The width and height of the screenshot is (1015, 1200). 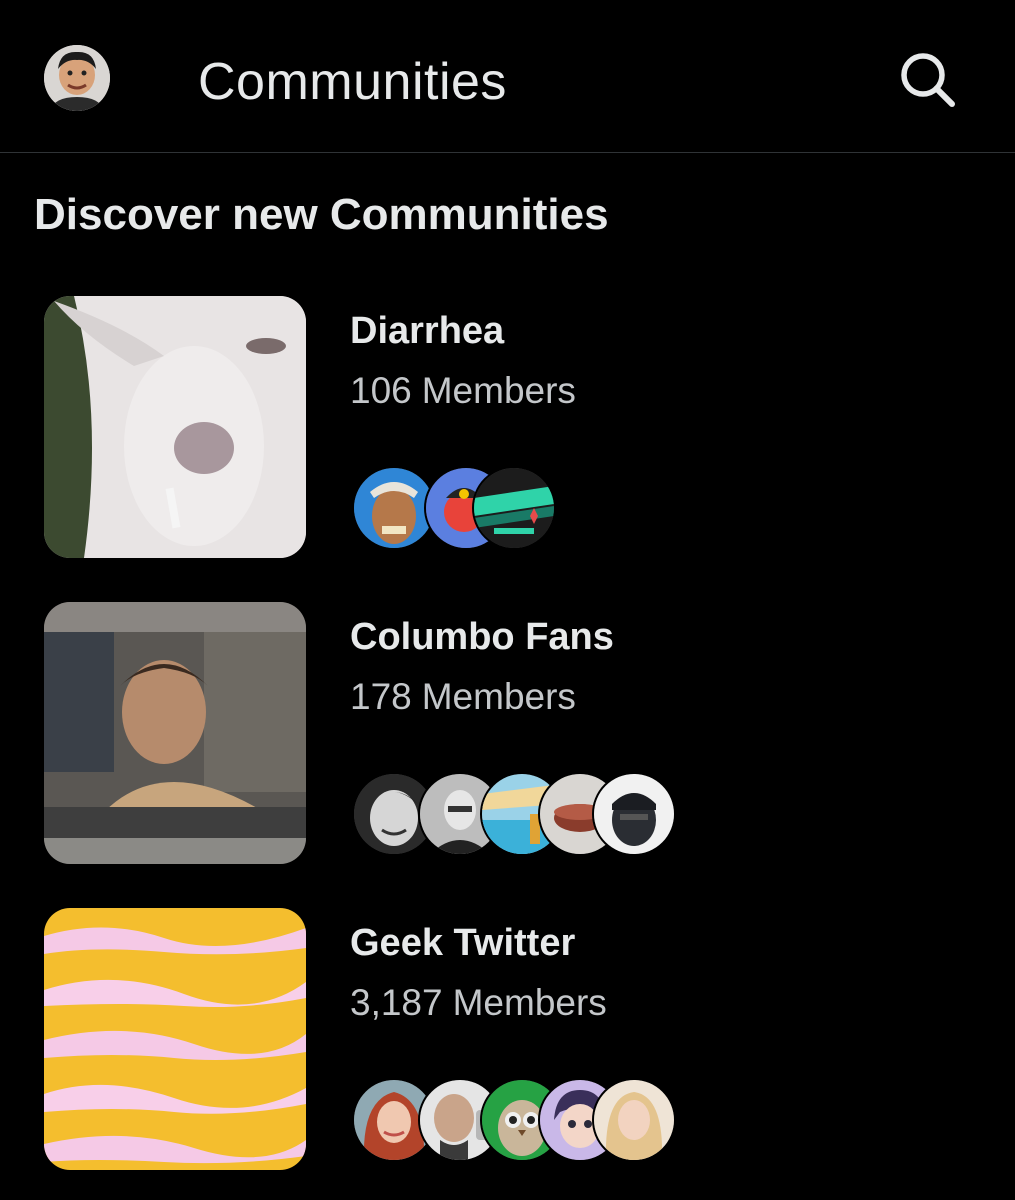 I want to click on search-button, so click(x=927, y=79).